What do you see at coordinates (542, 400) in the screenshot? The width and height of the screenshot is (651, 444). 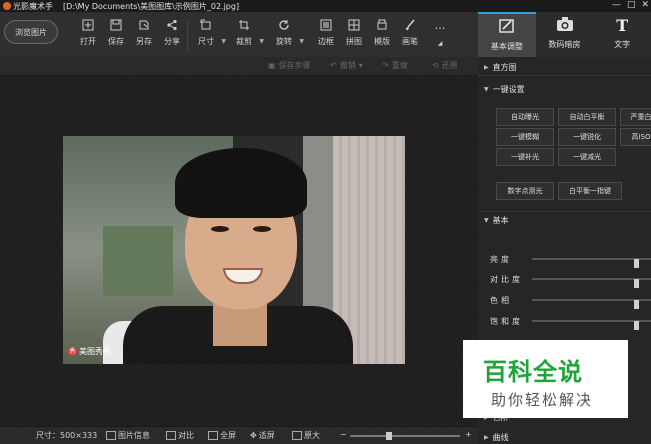 I see `badge-subtitle: 助你轻松解决` at bounding box center [542, 400].